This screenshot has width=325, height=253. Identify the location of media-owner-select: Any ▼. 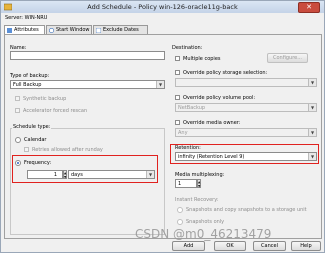
(246, 132).